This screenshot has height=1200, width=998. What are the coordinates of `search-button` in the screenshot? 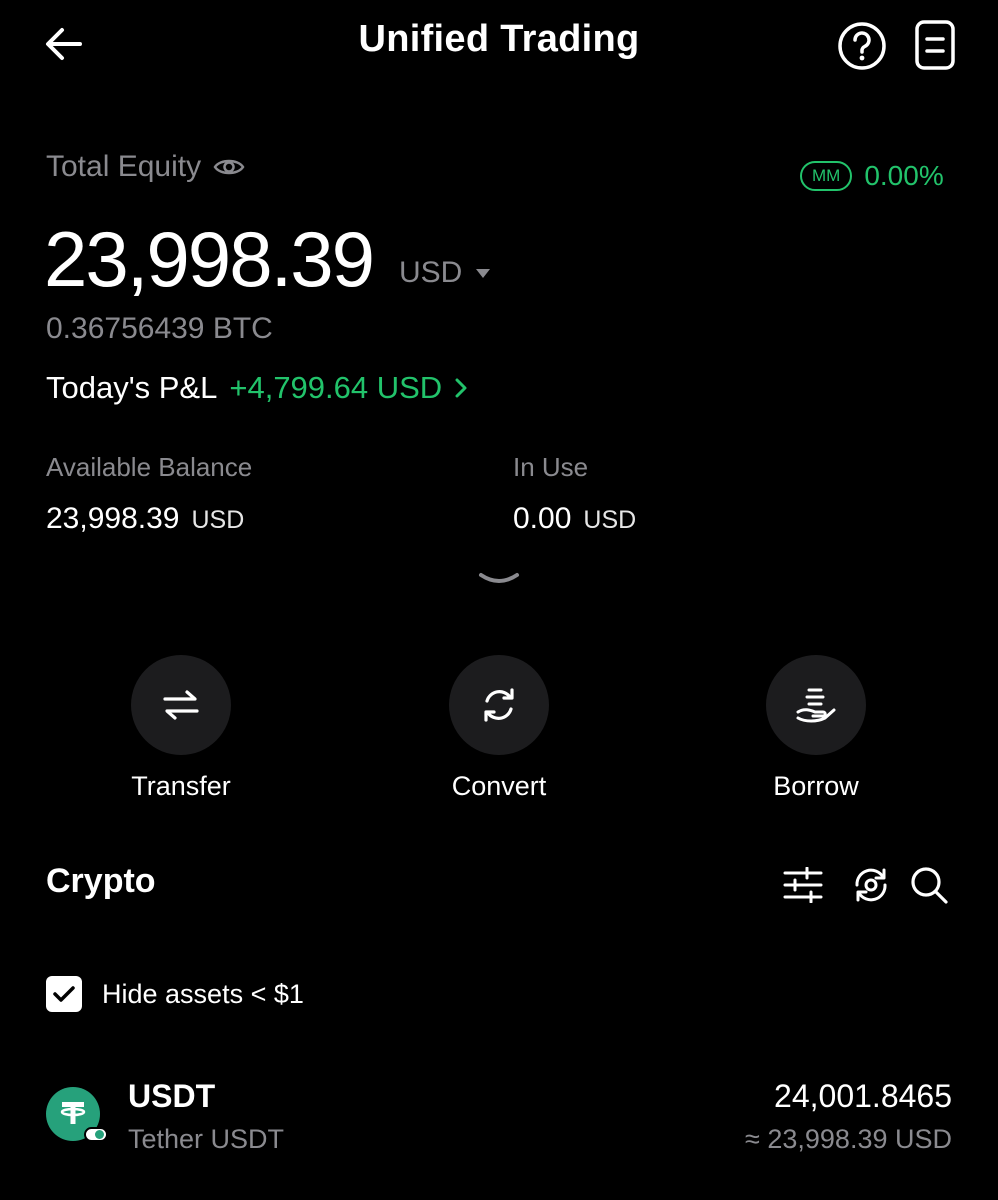 It's located at (929, 885).